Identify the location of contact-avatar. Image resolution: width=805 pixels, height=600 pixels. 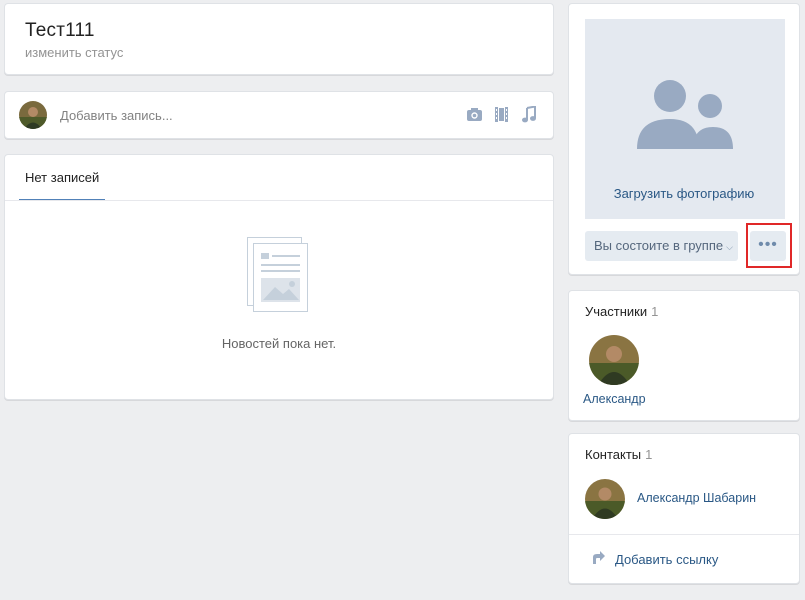
(605, 499).